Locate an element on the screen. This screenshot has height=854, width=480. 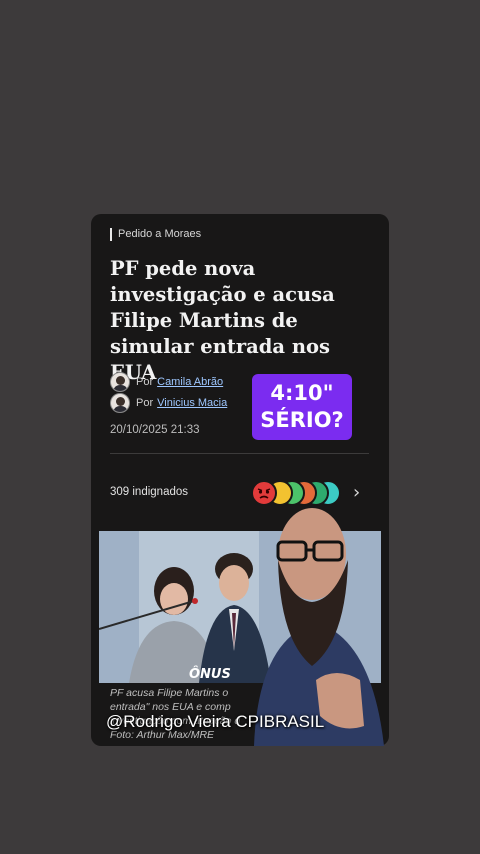
author-row: Por Vinicius Macia is located at coordinates (168, 403).